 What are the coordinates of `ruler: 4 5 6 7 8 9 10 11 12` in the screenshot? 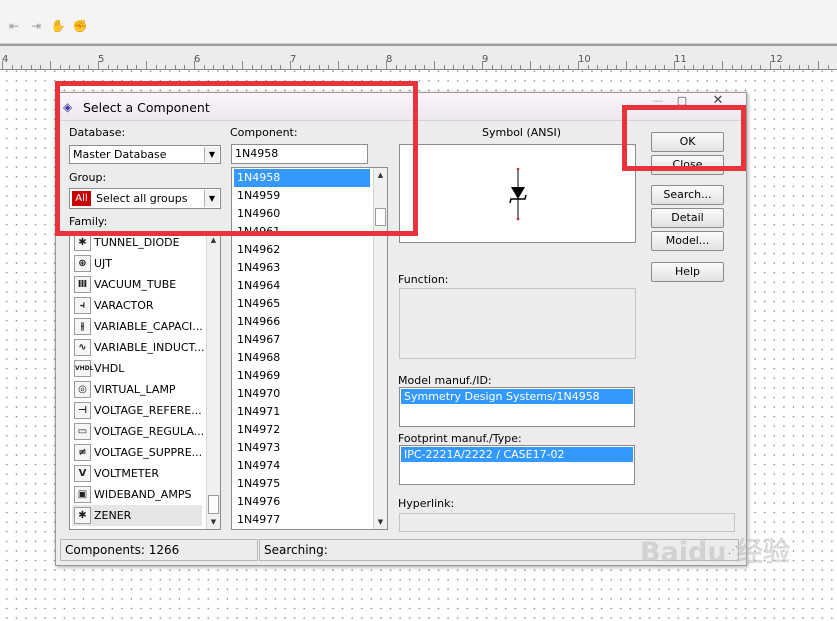 It's located at (418, 57).